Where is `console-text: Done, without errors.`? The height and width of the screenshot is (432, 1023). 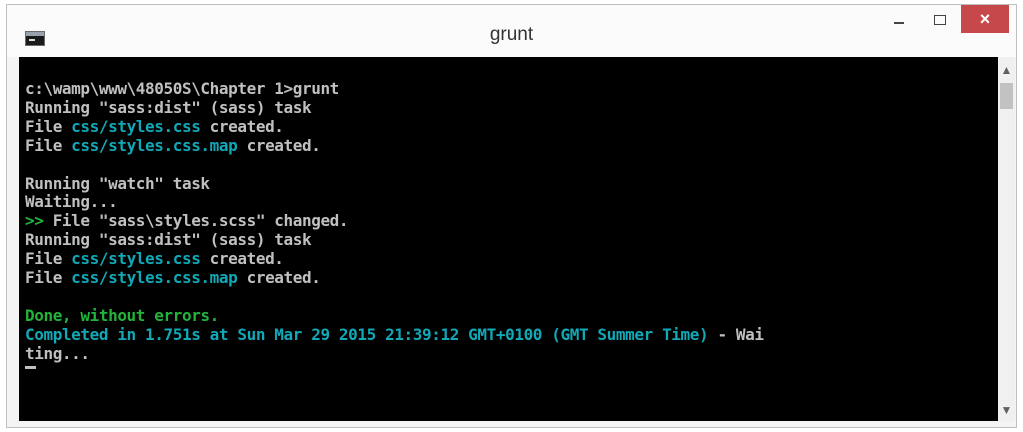 console-text: Done, without errors. is located at coordinates (122, 315).